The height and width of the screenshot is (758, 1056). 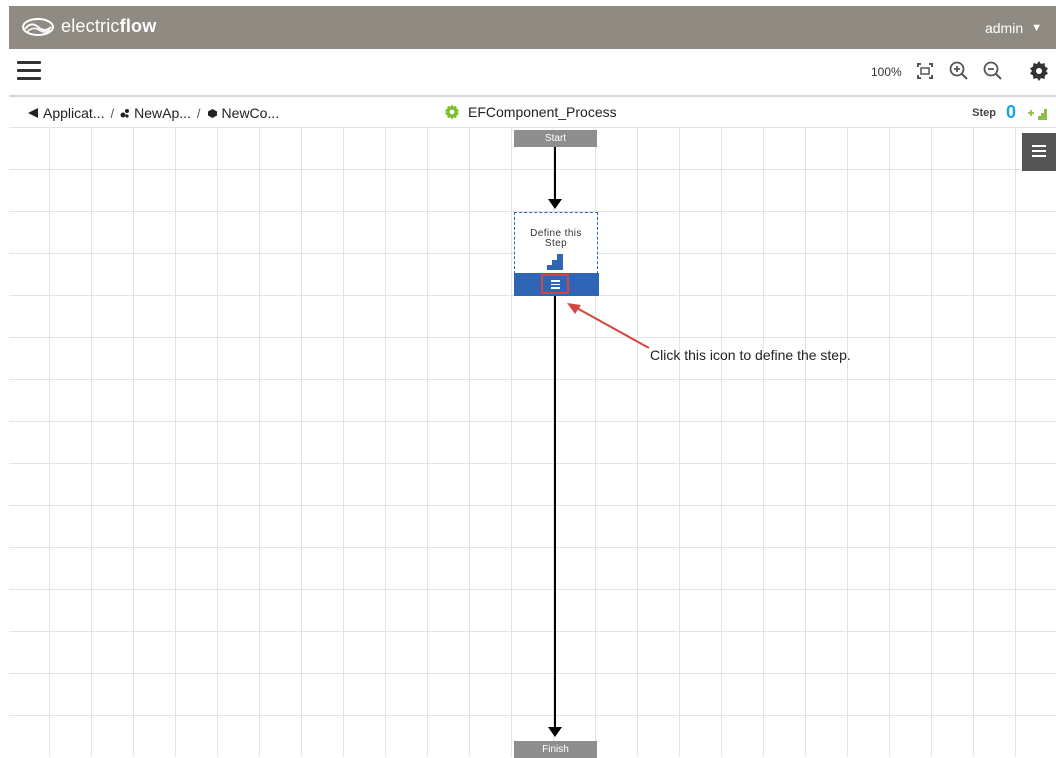 I want to click on callout-annotation: Click this icon to define the step., so click(x=750, y=355).